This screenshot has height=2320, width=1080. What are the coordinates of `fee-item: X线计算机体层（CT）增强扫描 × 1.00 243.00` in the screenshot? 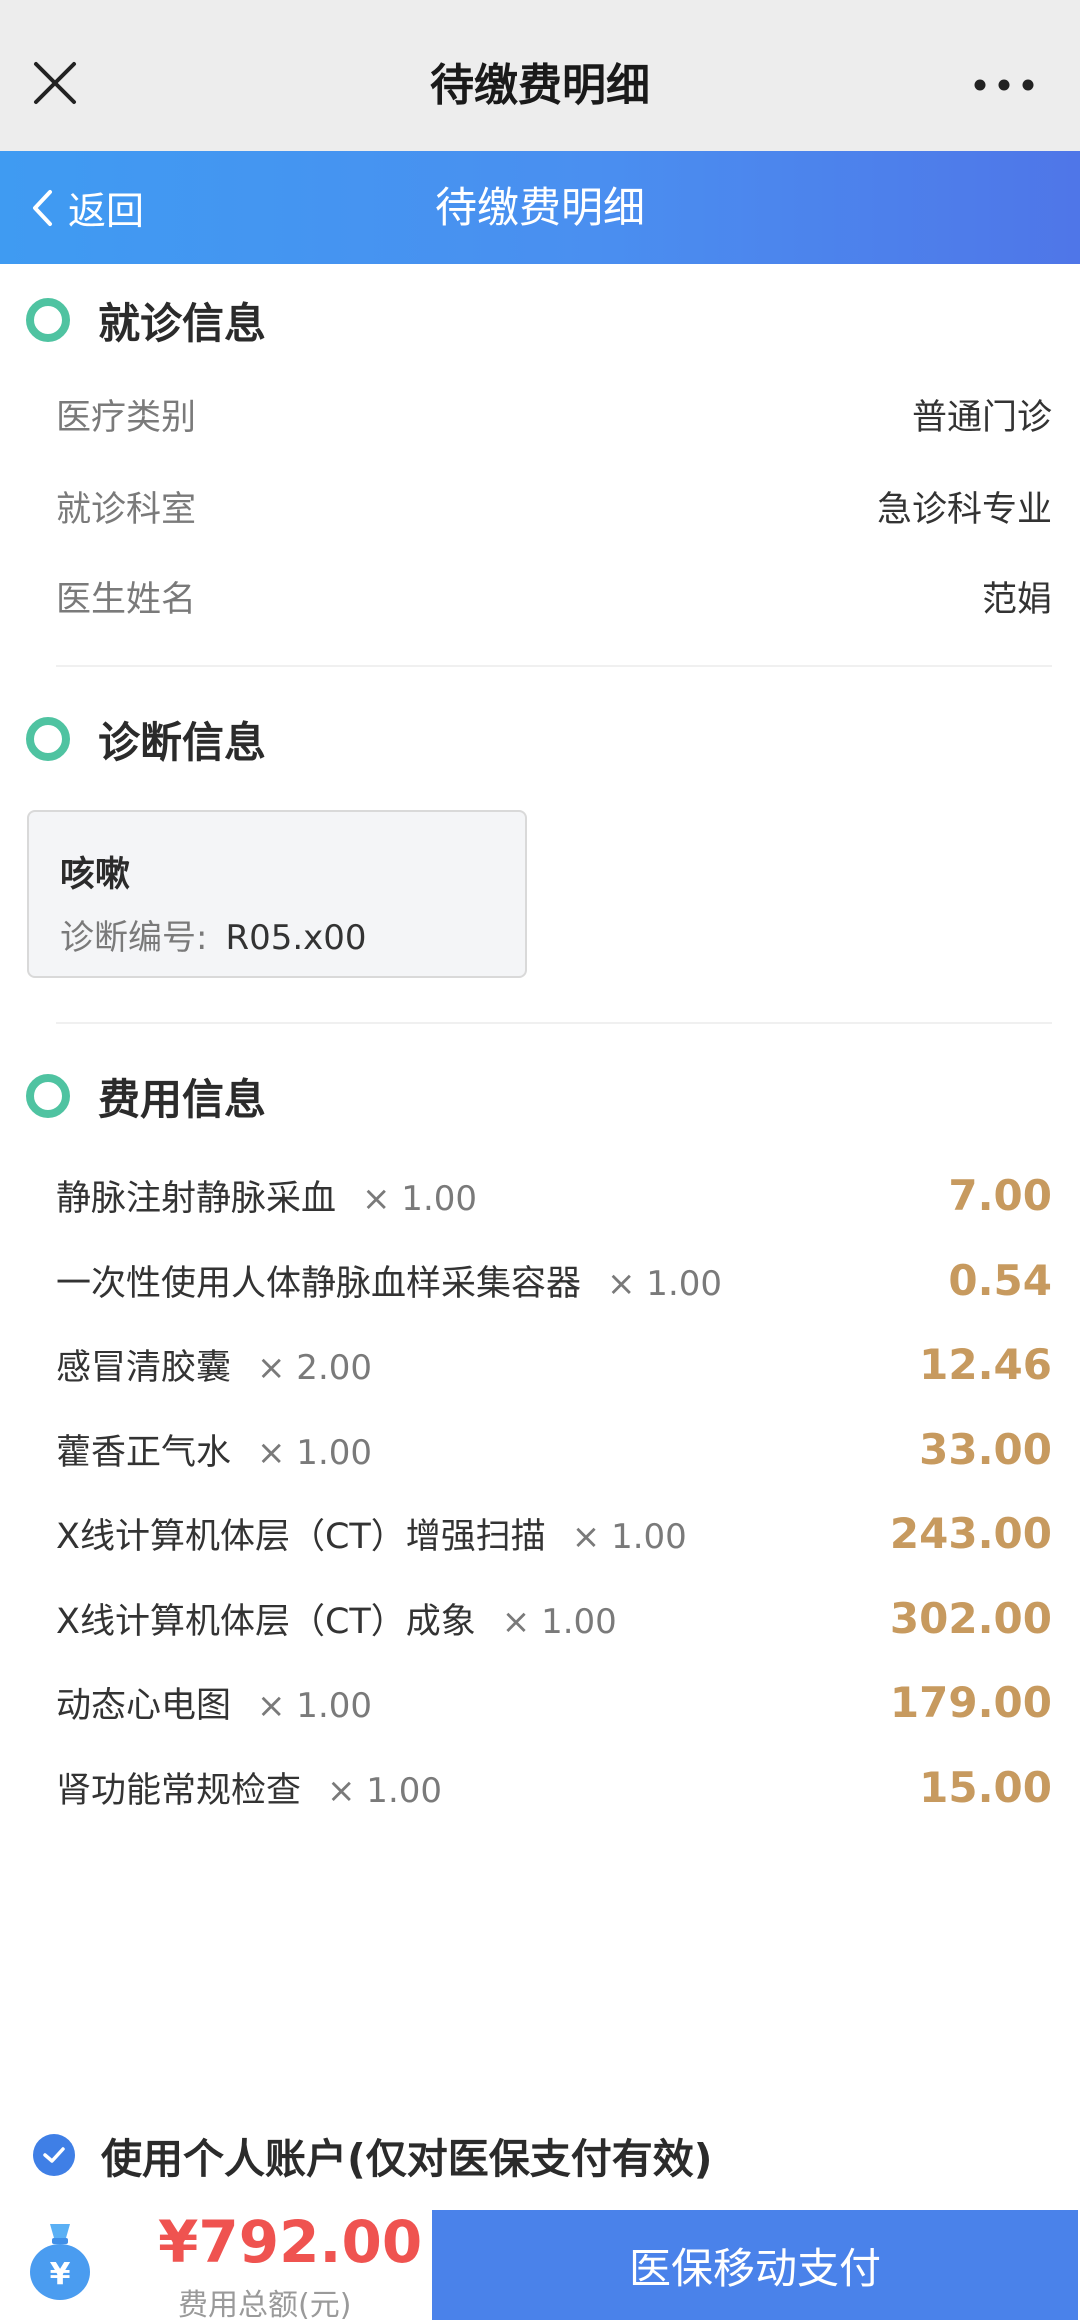 It's located at (554, 1533).